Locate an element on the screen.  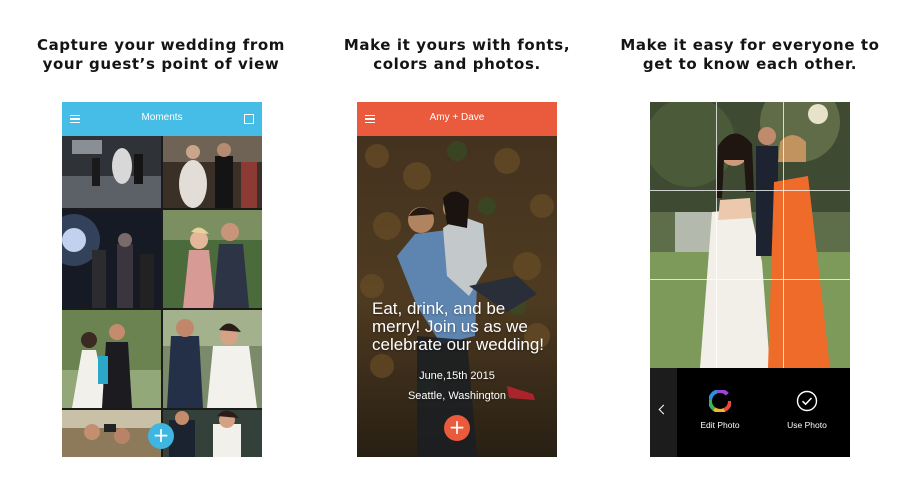
photo-grid: + is located at coordinates (162, 296).